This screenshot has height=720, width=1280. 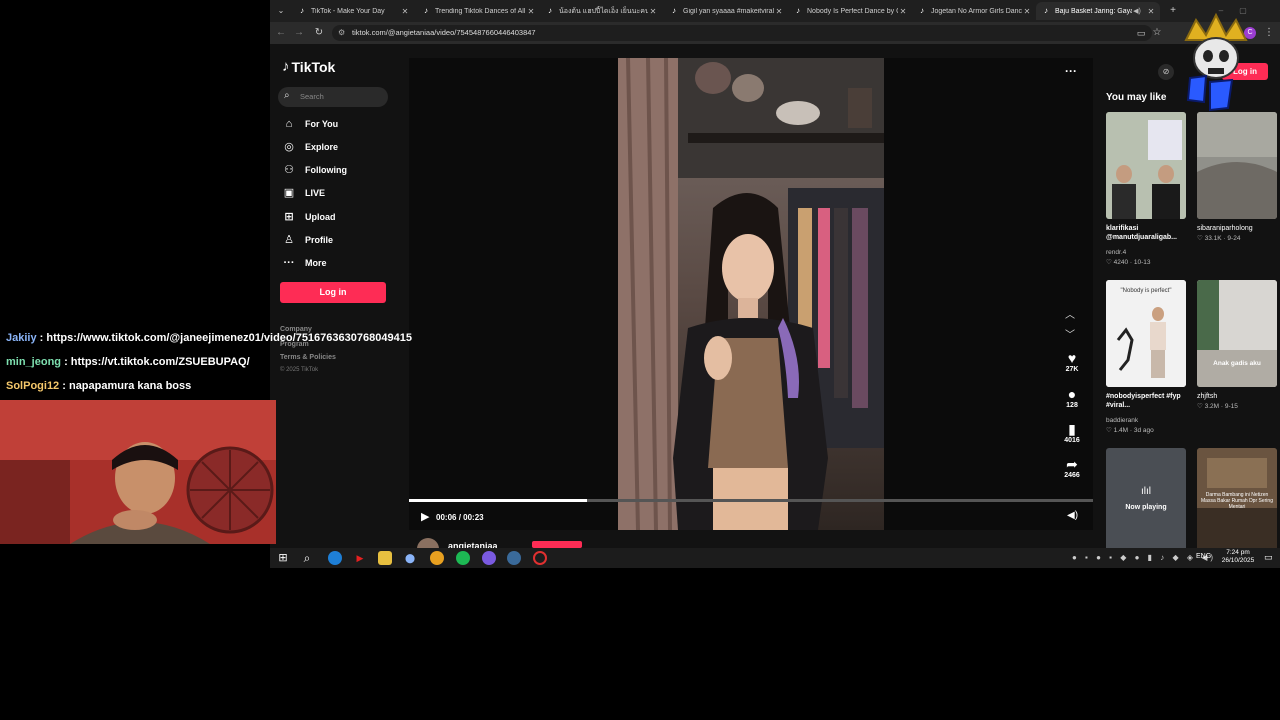 I want to click on spotify-icon, so click(x=463, y=558).